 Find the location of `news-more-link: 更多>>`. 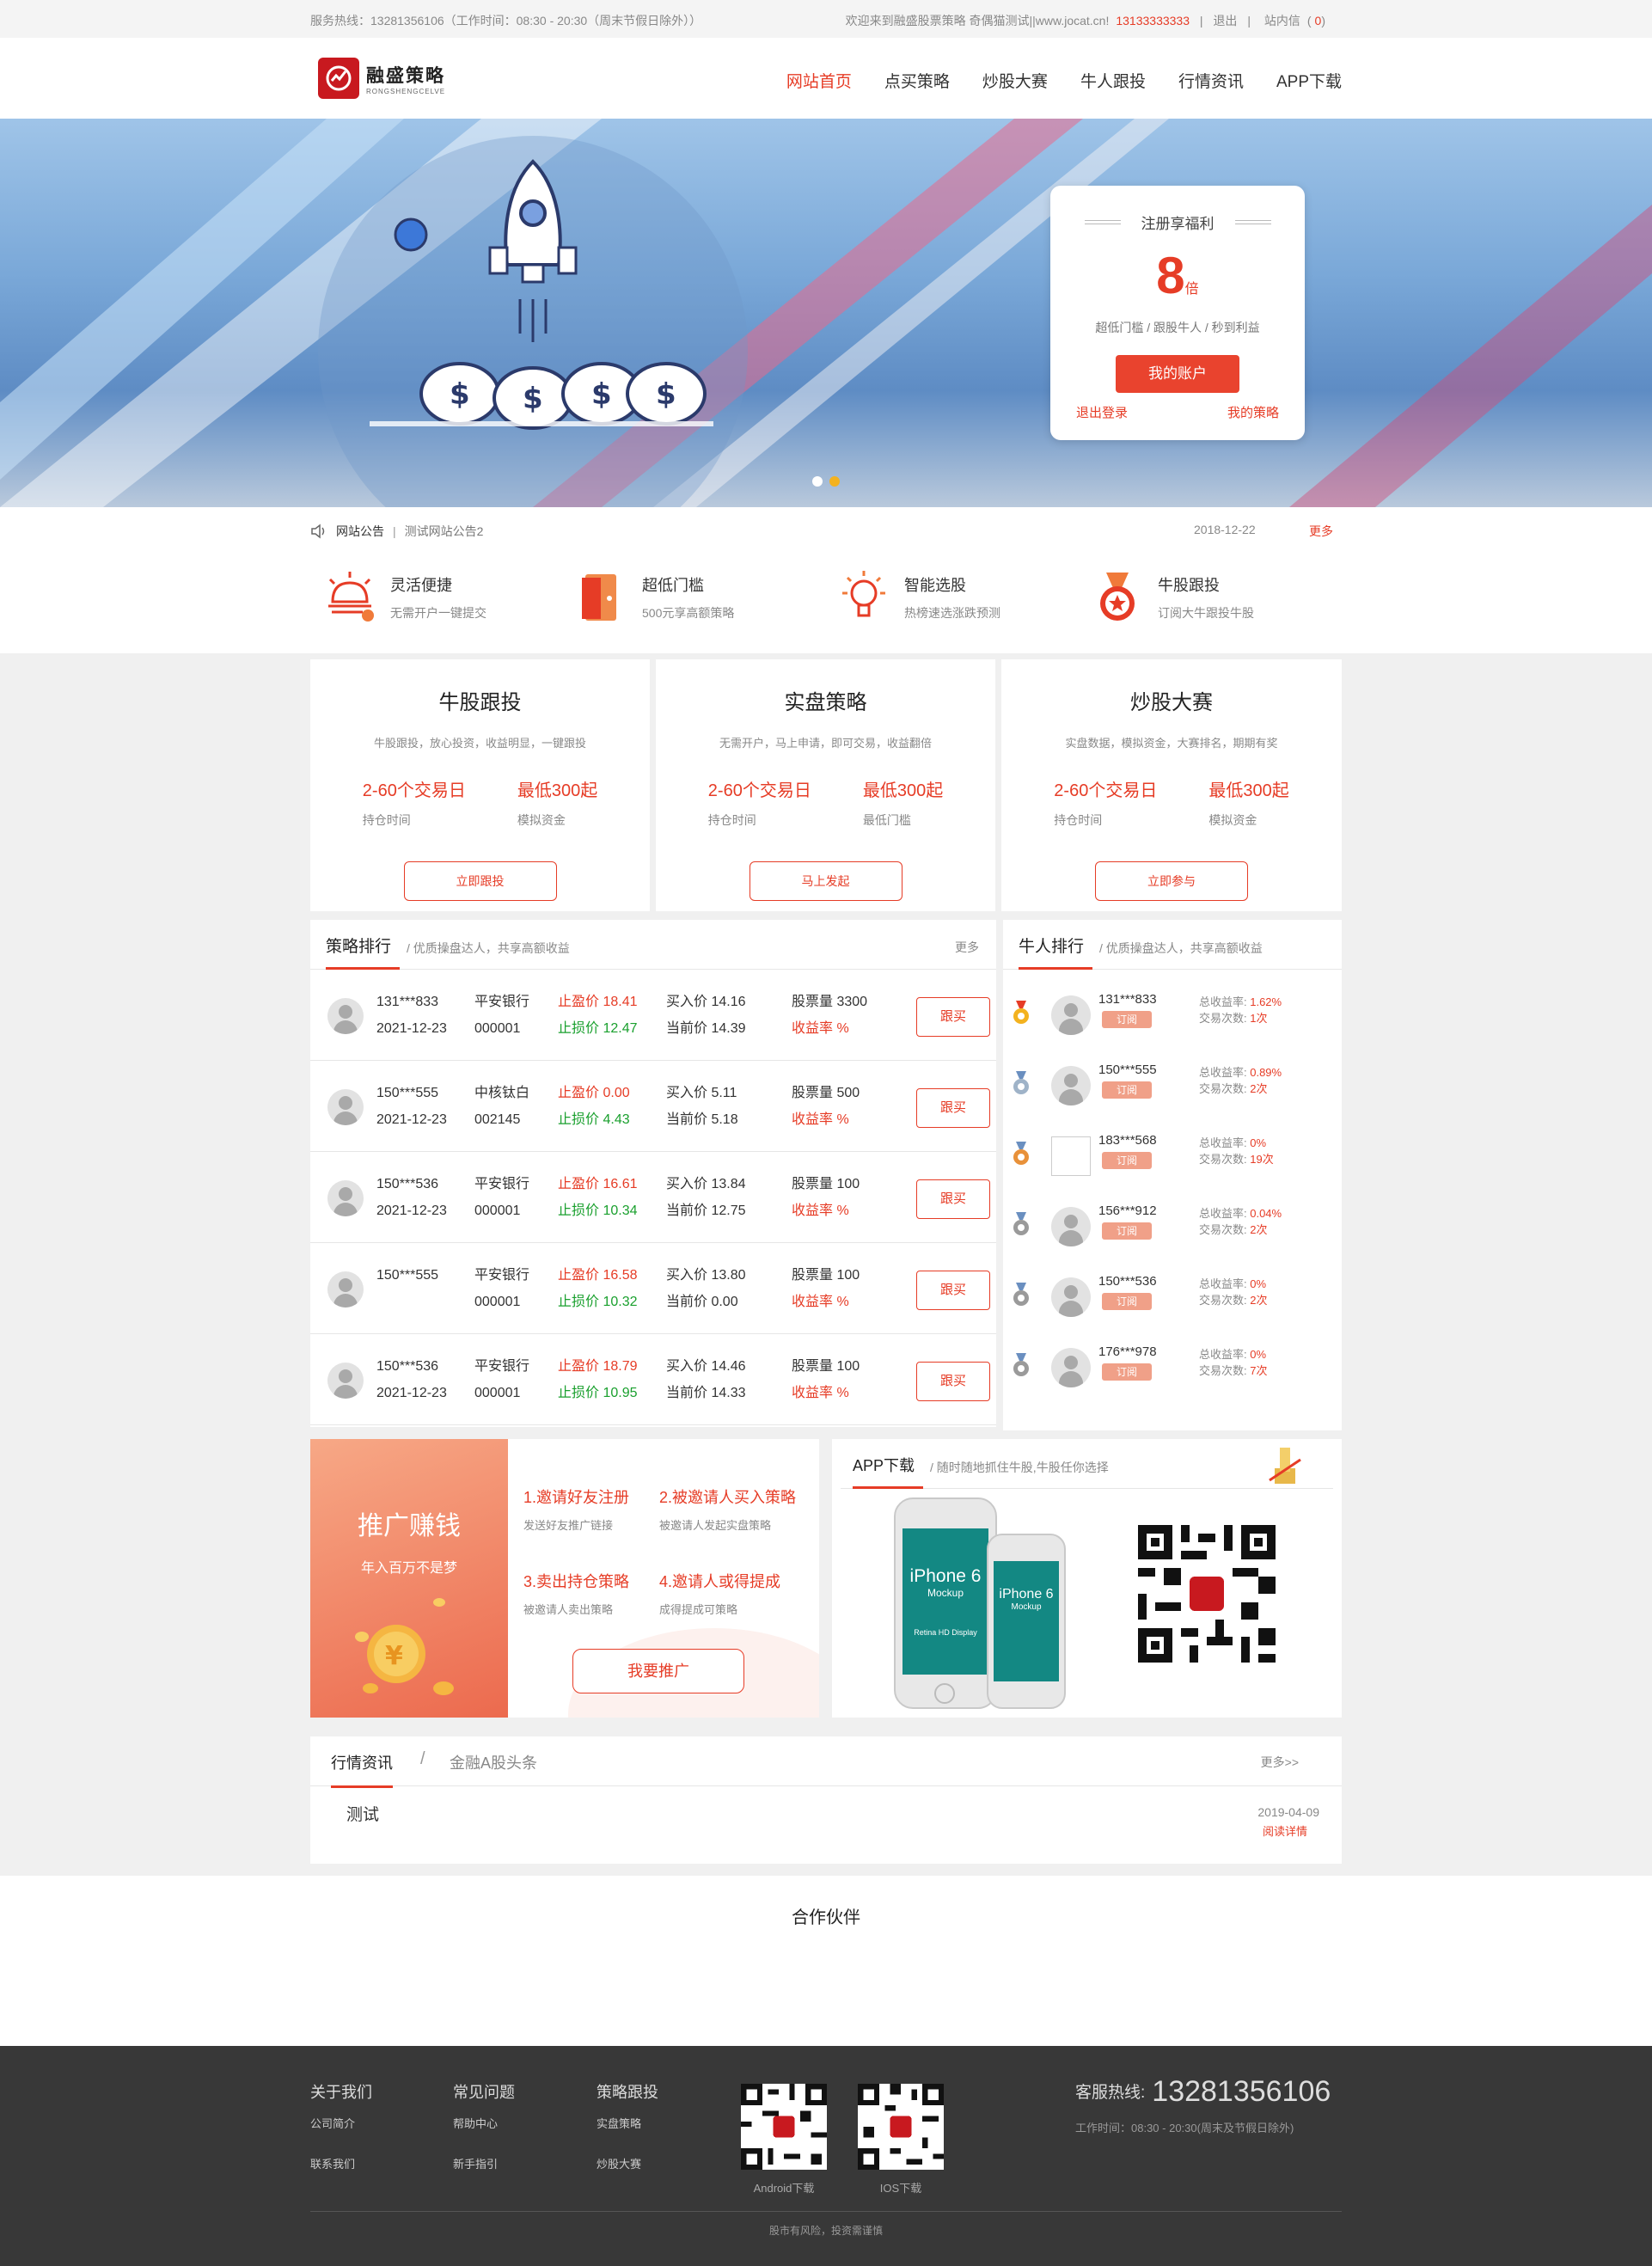

news-more-link: 更多>> is located at coordinates (1280, 1762).